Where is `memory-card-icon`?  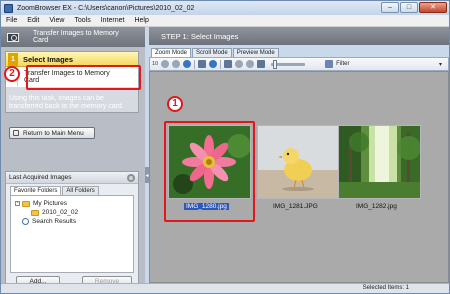
memory-card-icon is located at coordinates (13, 37).